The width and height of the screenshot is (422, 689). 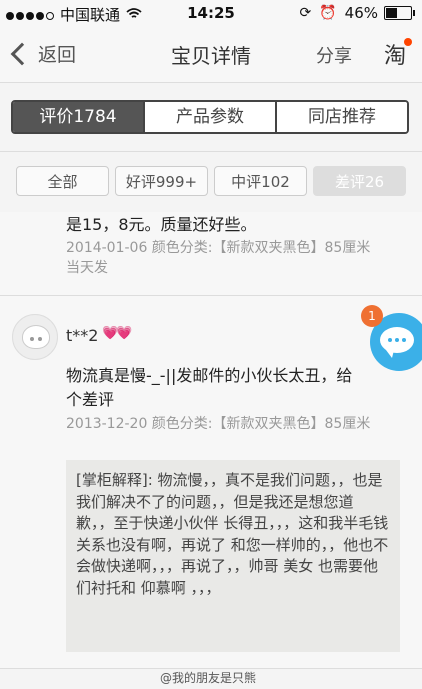 What do you see at coordinates (260, 181) in the screenshot?
I see `filter-neutral: 中评102` at bounding box center [260, 181].